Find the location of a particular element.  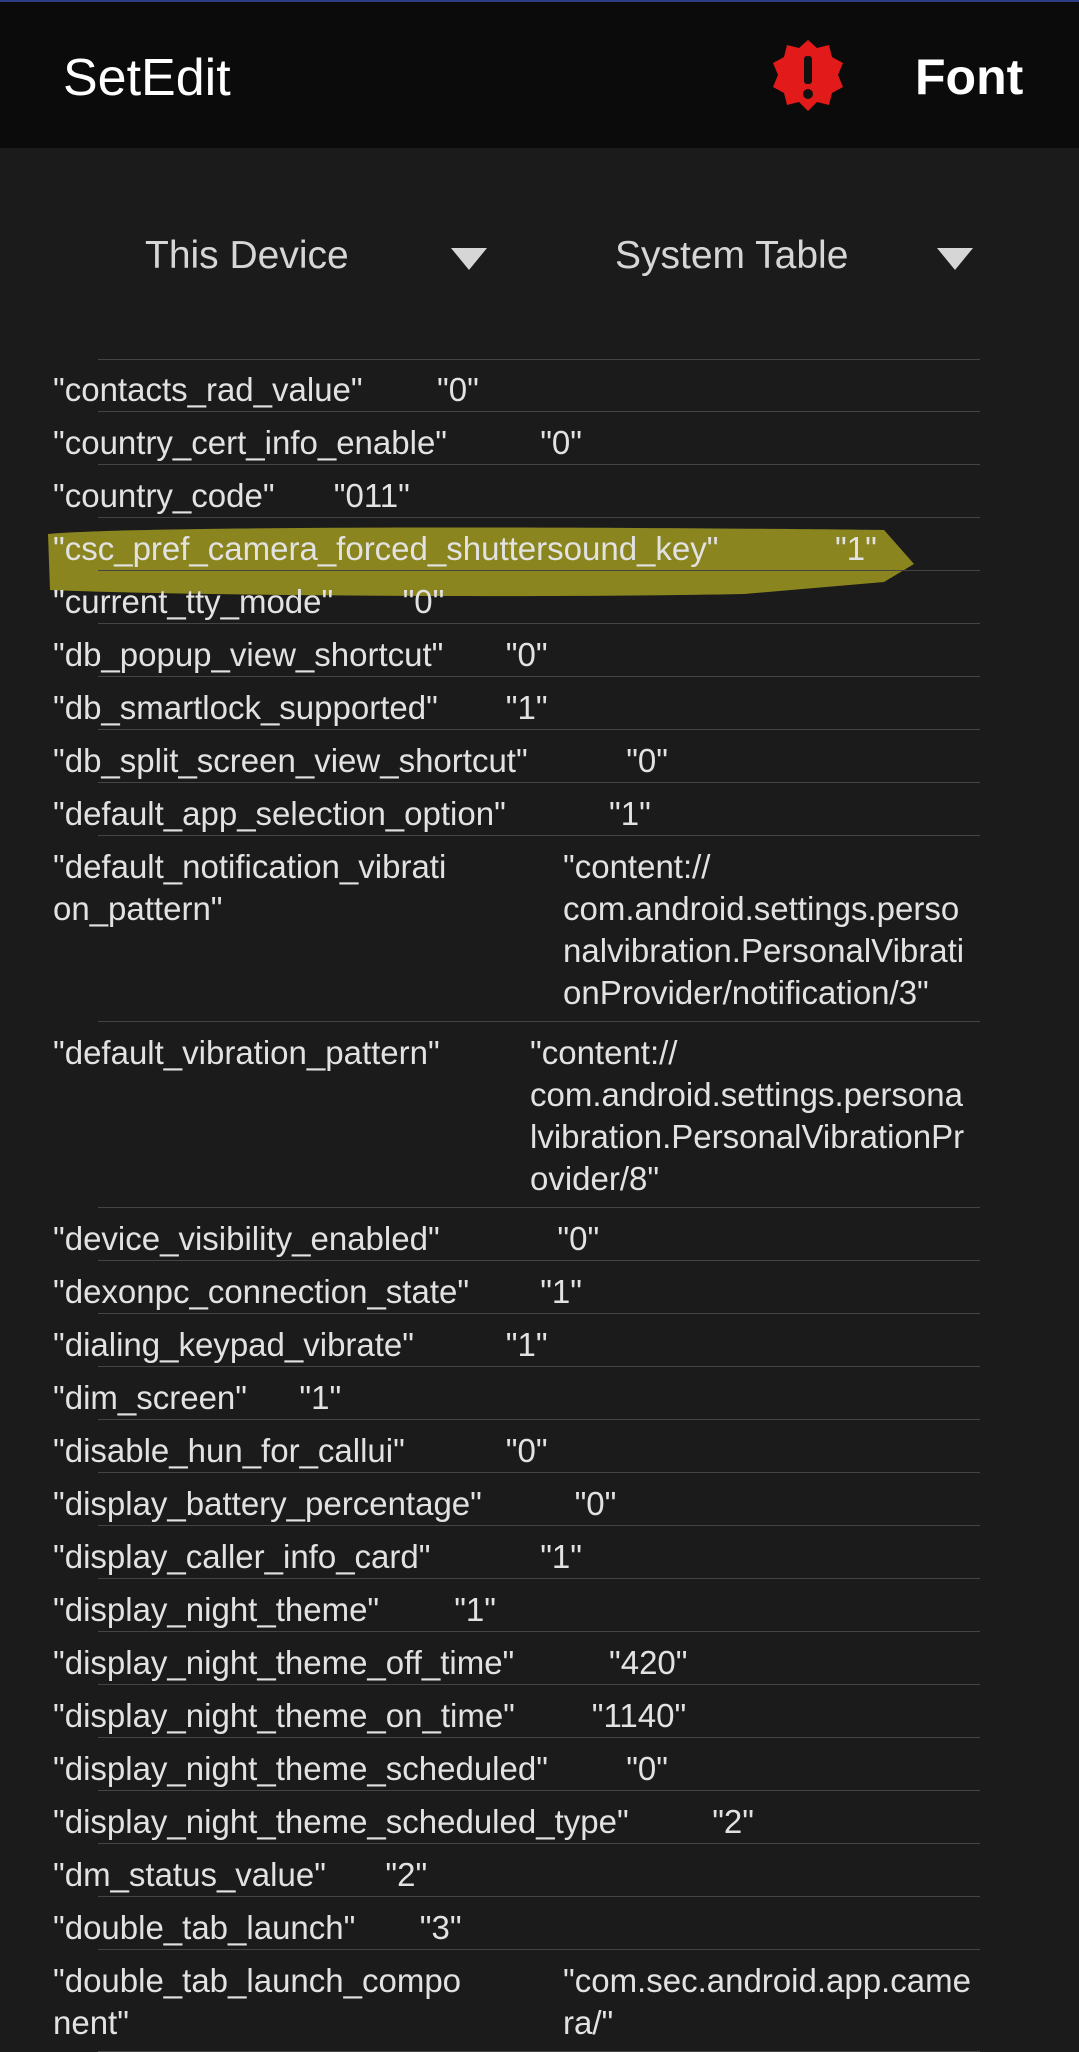

list-item: "dialing_keypad_vibrate" "1" is located at coordinates (539, 1340).